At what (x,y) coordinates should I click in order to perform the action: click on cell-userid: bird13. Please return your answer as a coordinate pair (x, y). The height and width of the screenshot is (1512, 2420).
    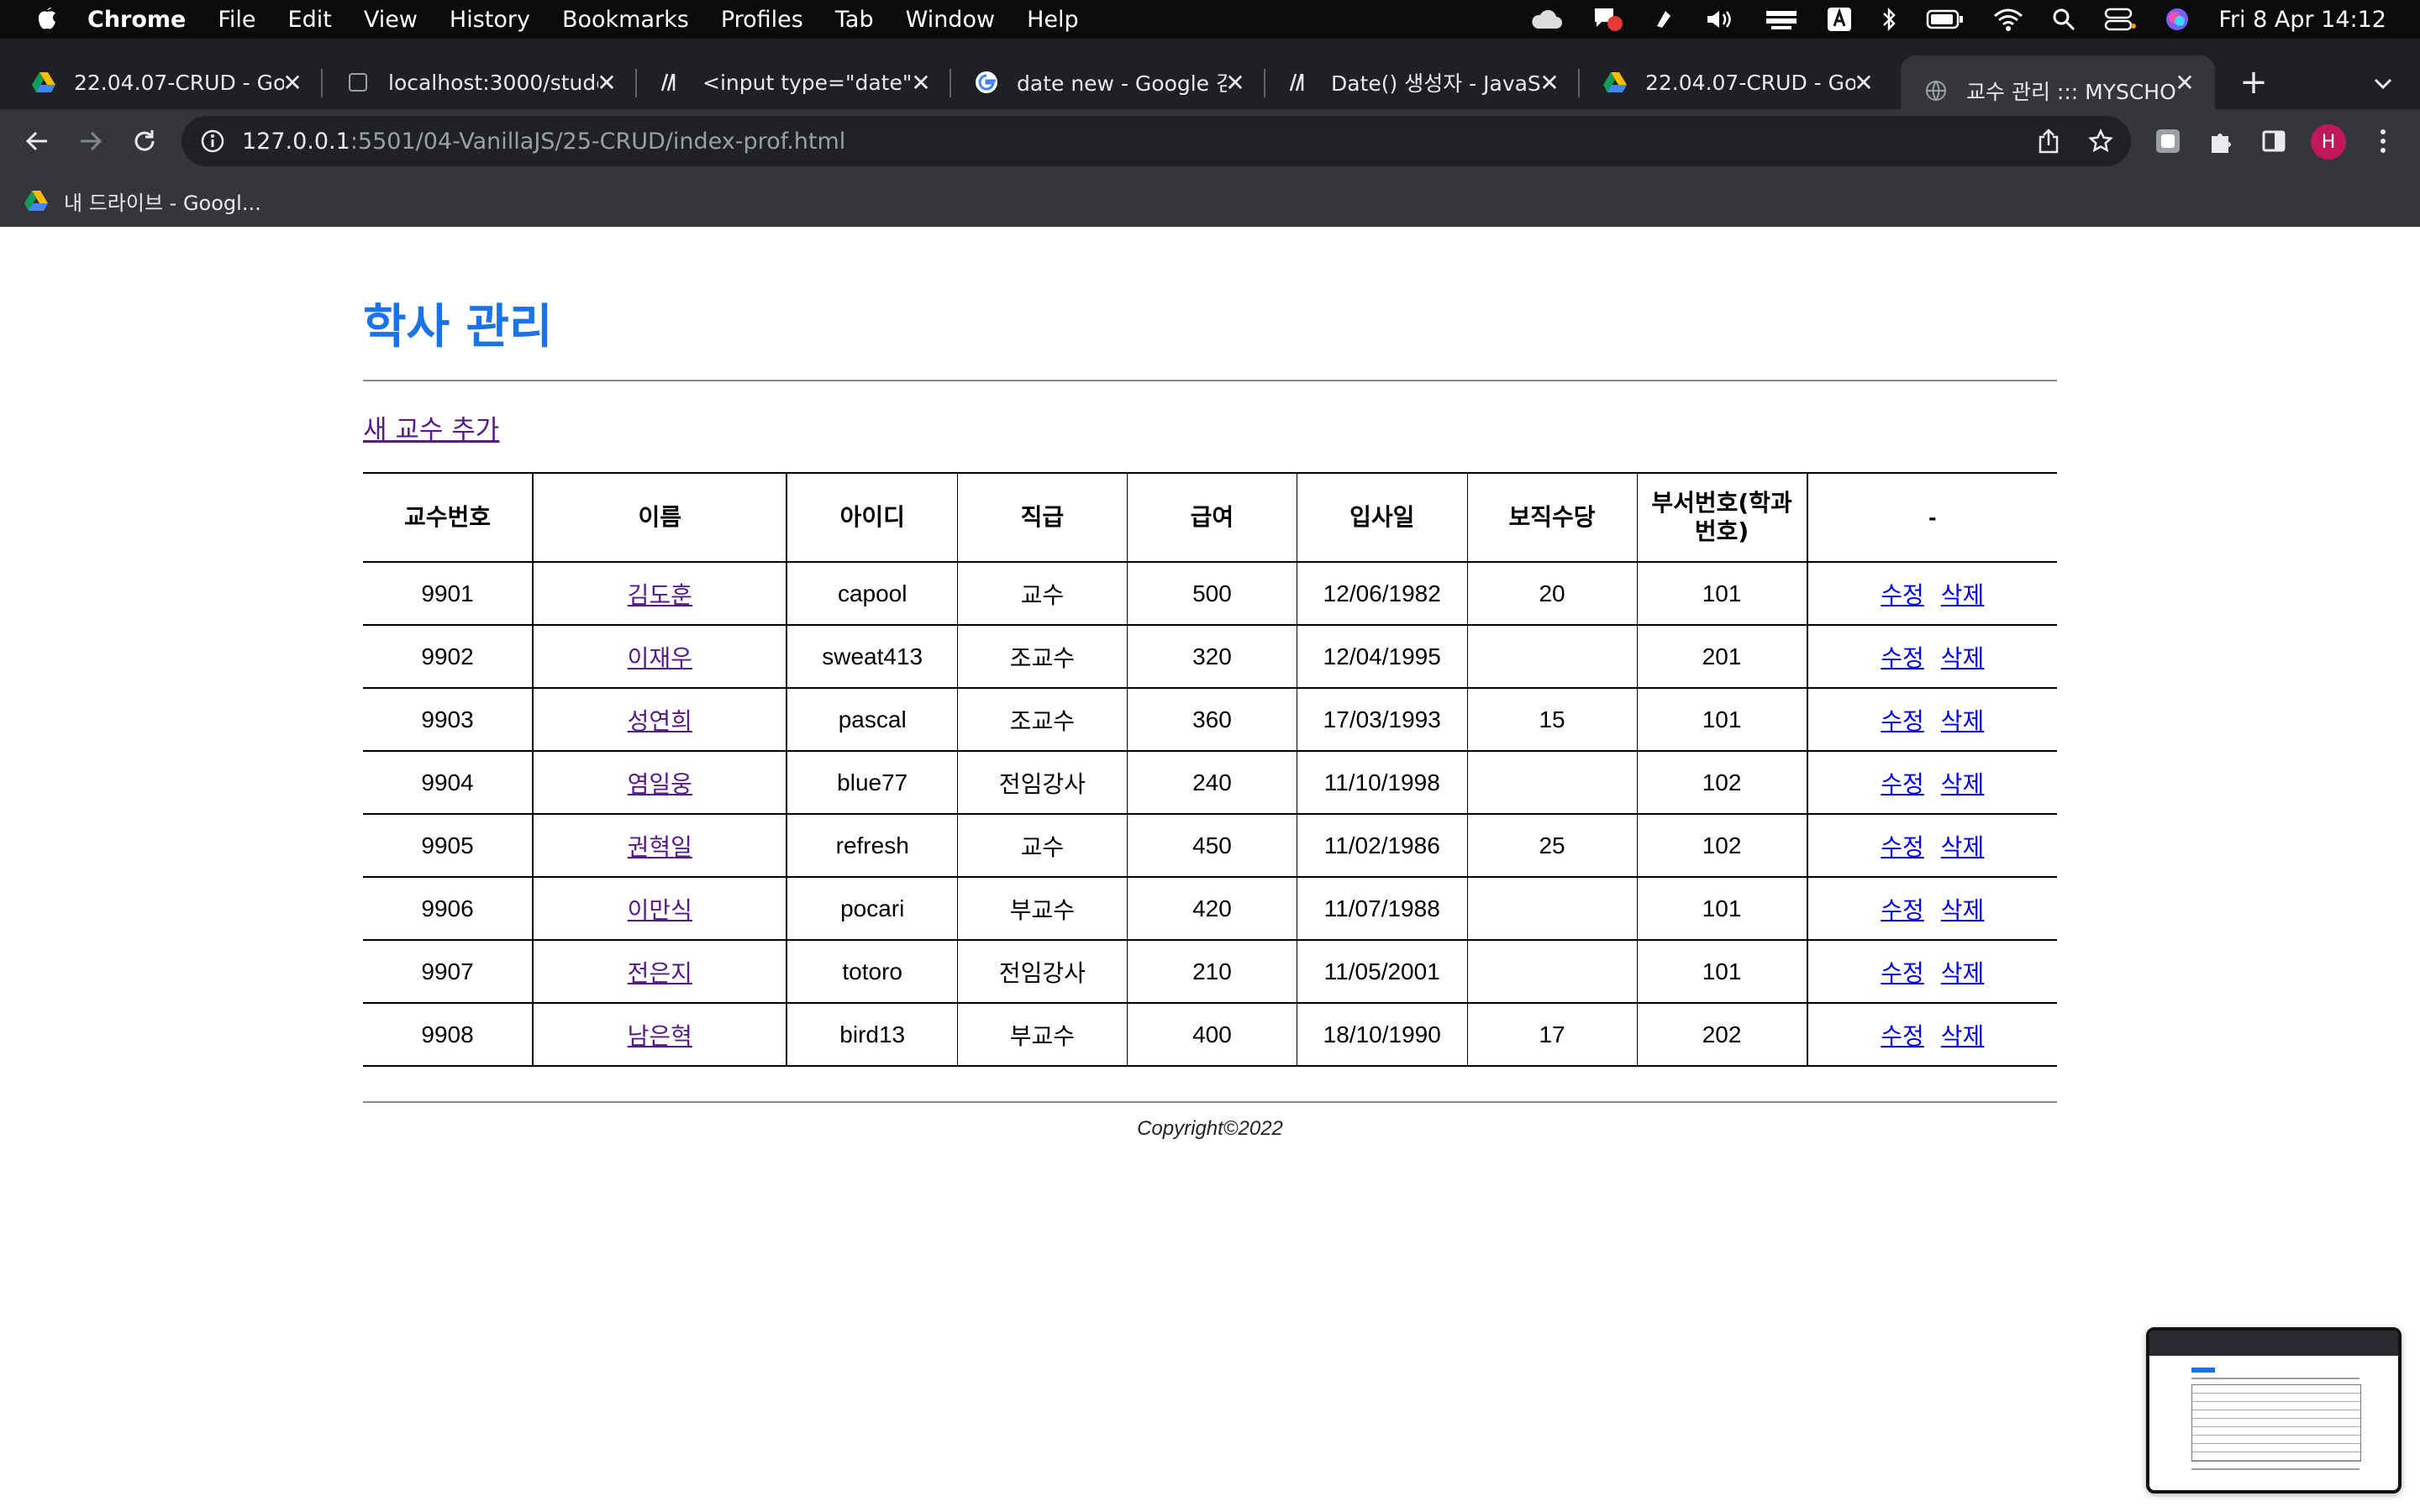
    Looking at the image, I should click on (872, 1035).